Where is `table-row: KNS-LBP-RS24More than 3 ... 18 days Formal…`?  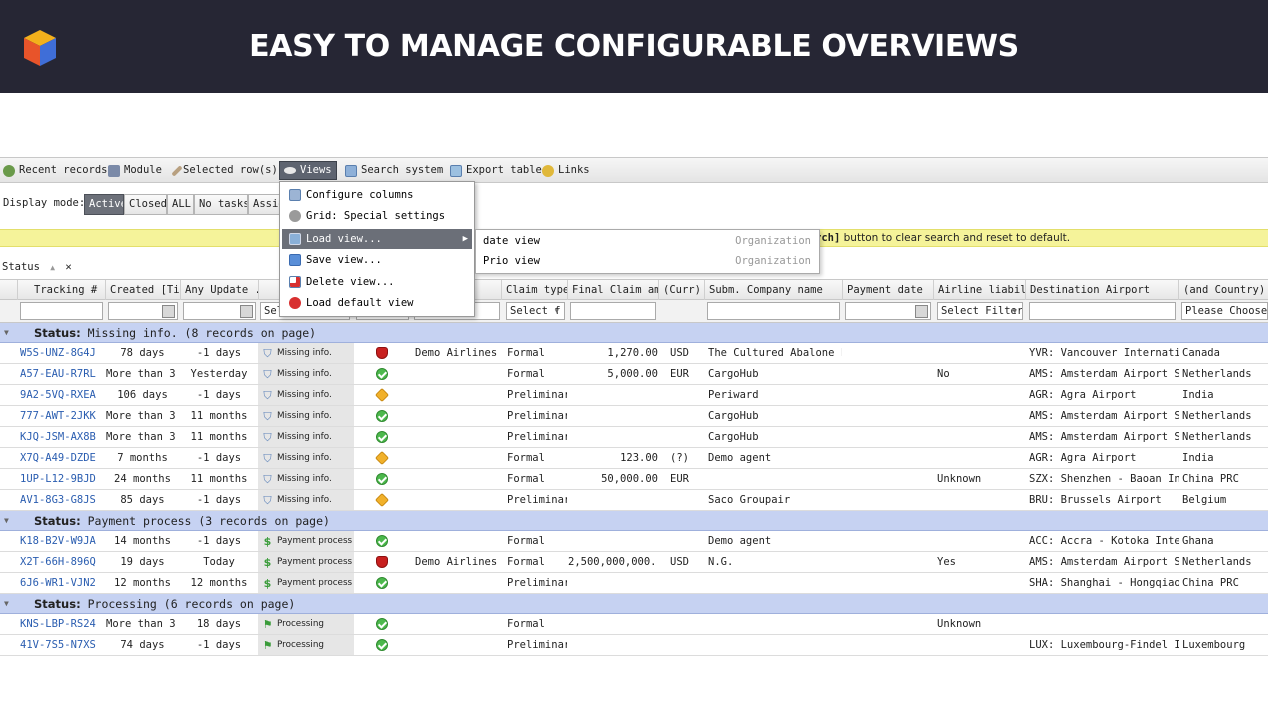
table-row: KNS-LBP-RS24More than 3 ... 18 days Formal… is located at coordinates (634, 624).